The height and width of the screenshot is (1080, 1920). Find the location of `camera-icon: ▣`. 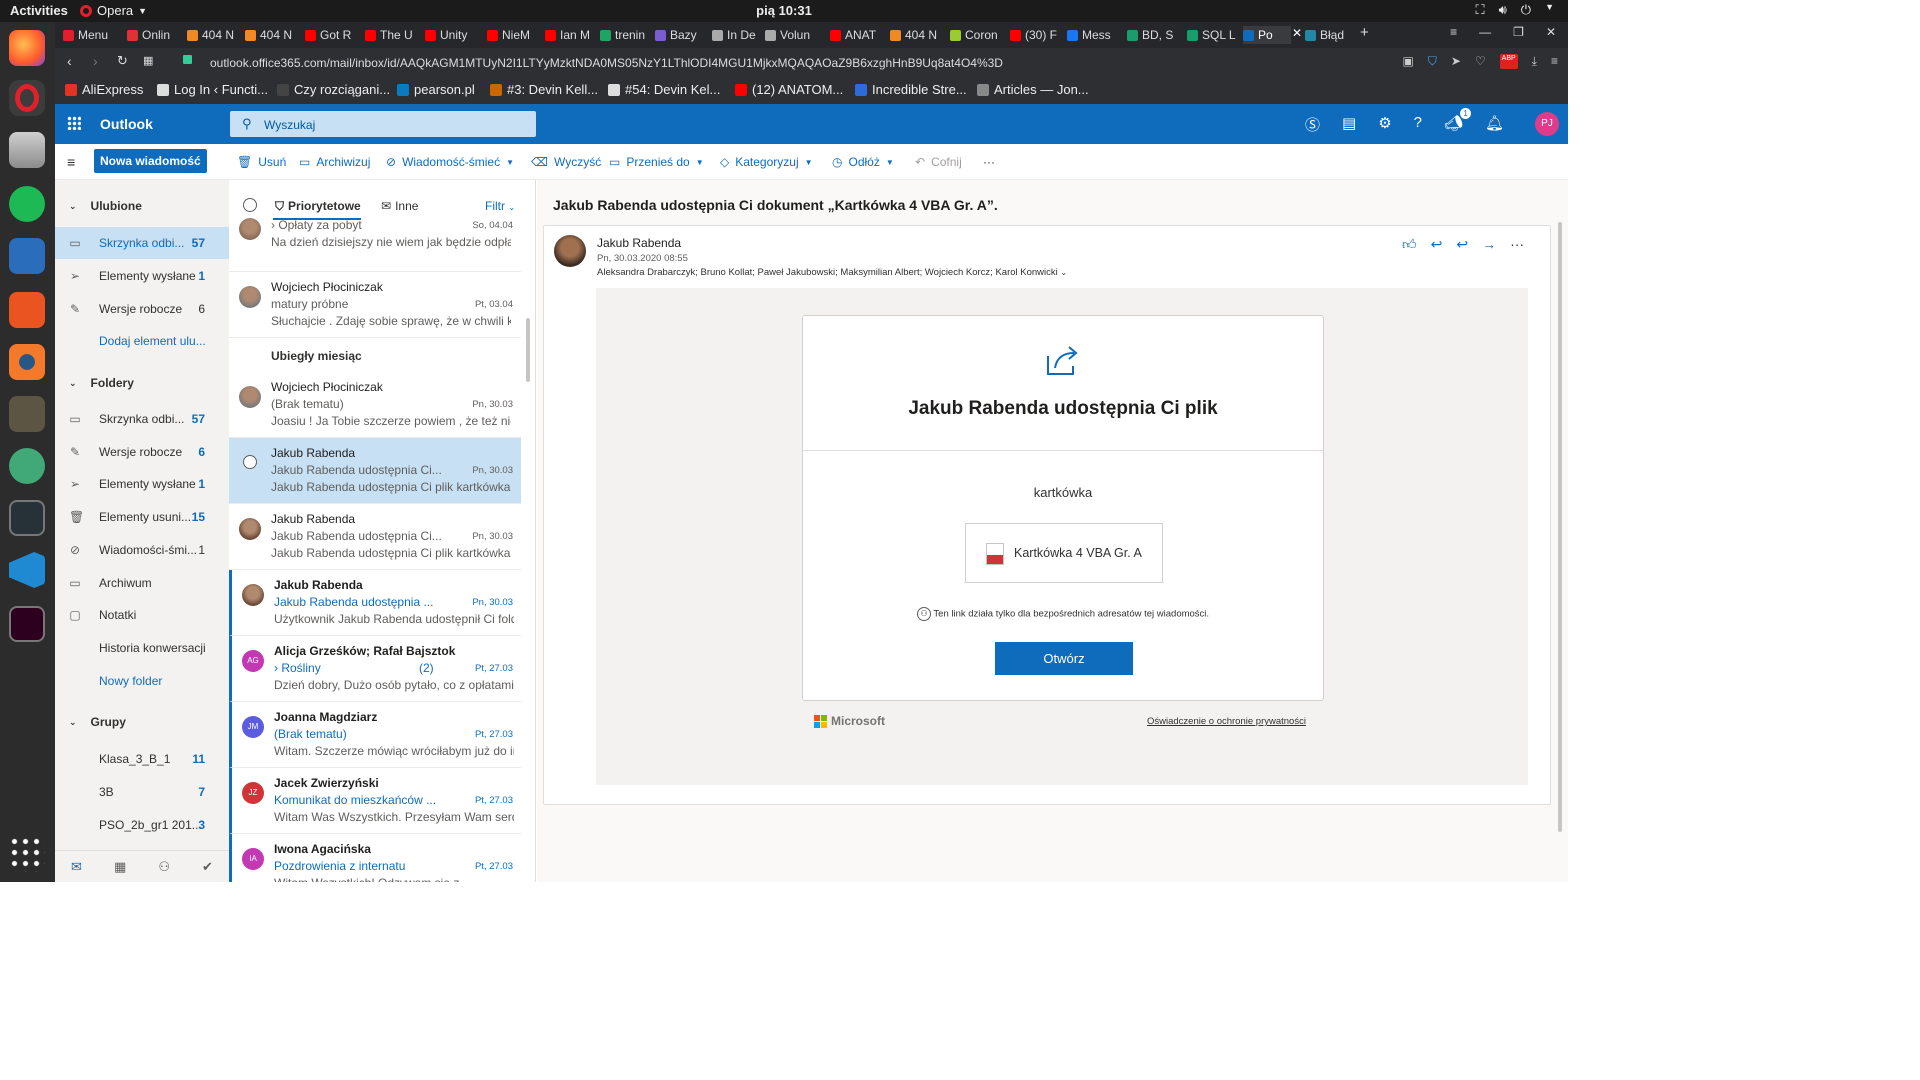

camera-icon: ▣ is located at coordinates (1407, 61).